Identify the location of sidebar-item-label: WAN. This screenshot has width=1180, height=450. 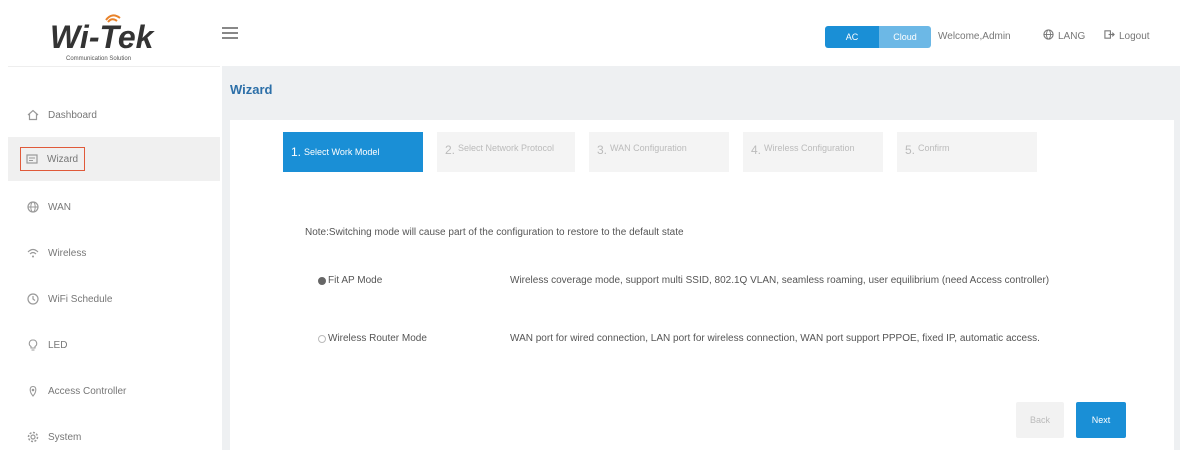
(59, 207).